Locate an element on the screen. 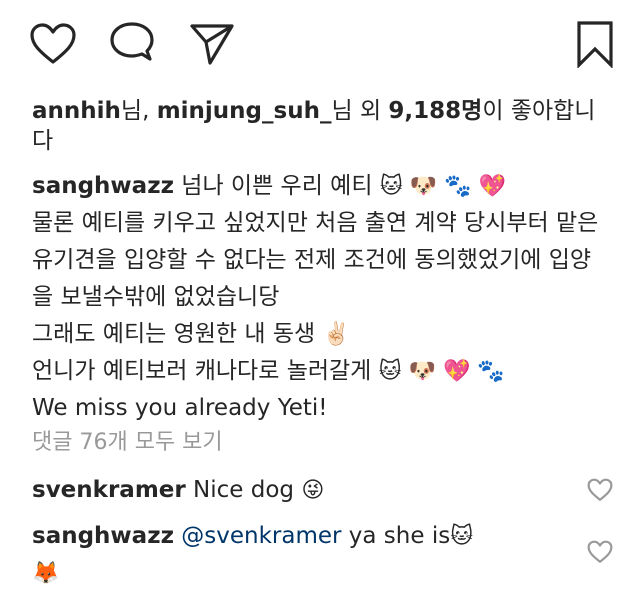 The image size is (640, 592). comment-emoji: 🐱 is located at coordinates (462, 536).